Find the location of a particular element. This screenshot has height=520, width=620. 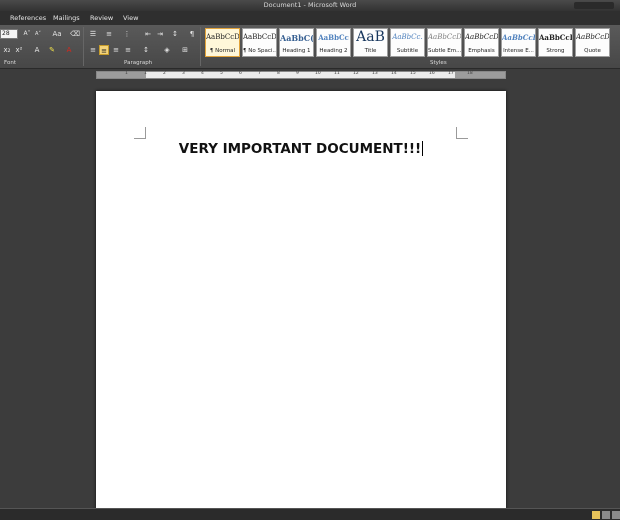

text-effects-icon: A is located at coordinates (37, 50).